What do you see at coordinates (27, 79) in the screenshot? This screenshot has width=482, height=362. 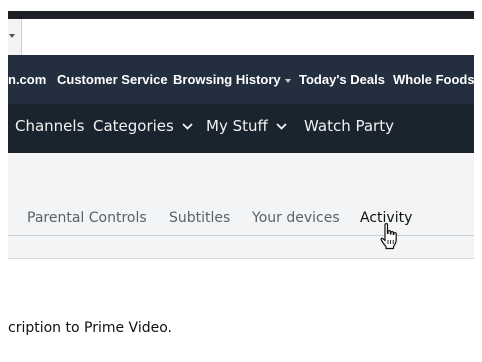 I see `nav-link-amazon-home: n.com` at bounding box center [27, 79].